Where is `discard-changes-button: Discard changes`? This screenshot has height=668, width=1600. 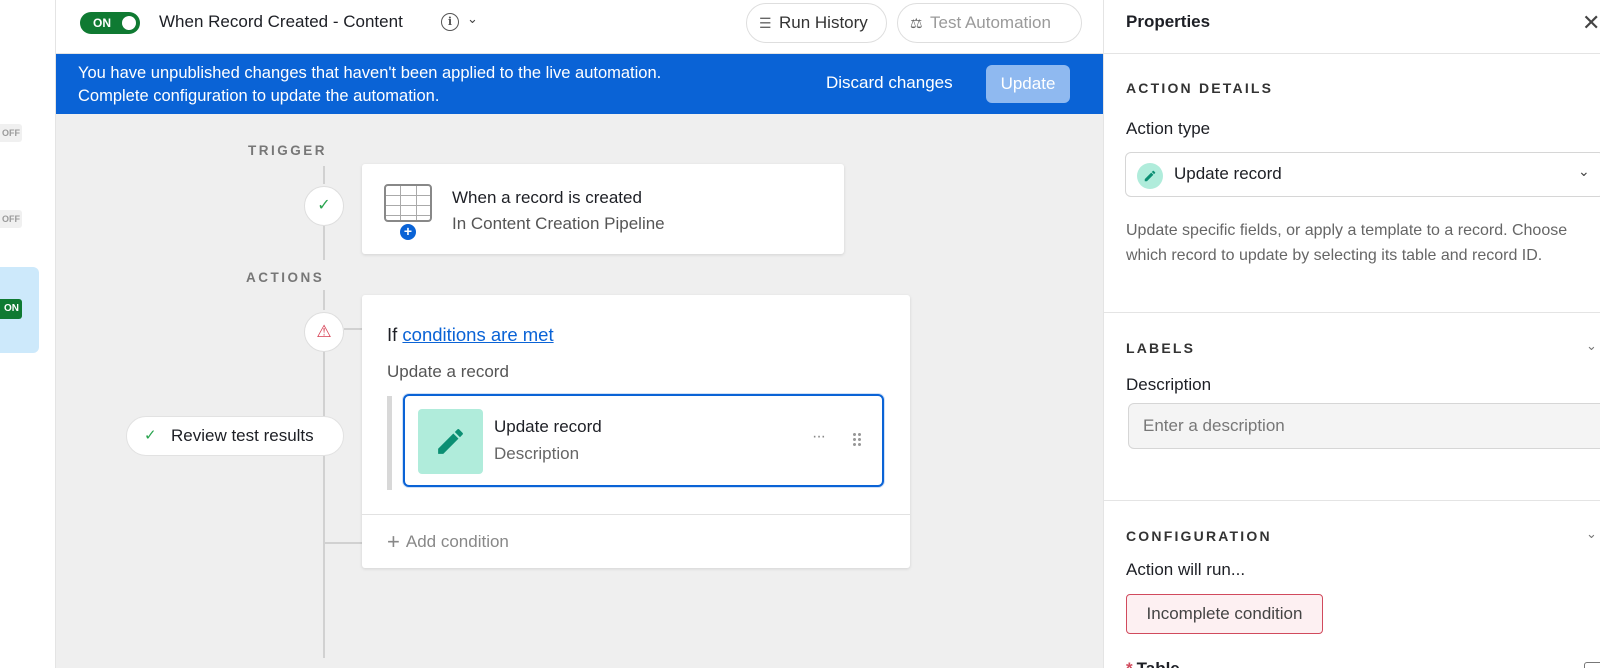 discard-changes-button: Discard changes is located at coordinates (889, 83).